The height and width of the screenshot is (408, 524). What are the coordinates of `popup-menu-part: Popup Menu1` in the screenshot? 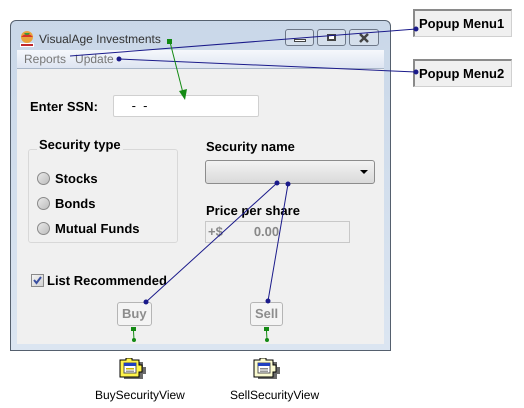 It's located at (462, 23).